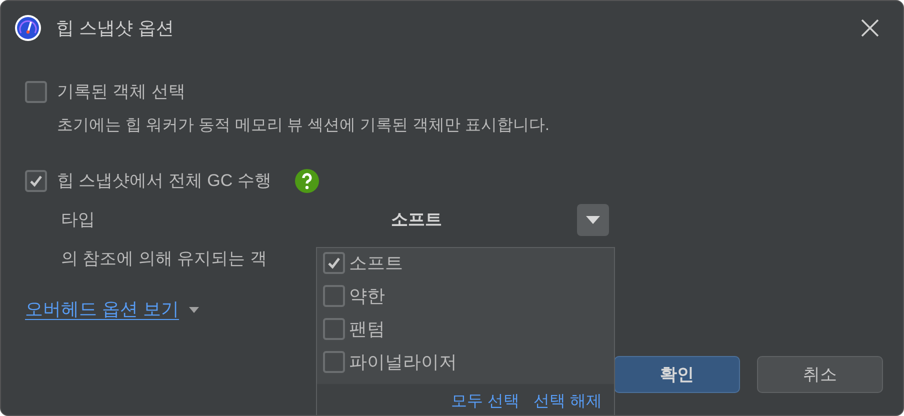 Image resolution: width=904 pixels, height=416 pixels. I want to click on type-value: 소프트, so click(417, 220).